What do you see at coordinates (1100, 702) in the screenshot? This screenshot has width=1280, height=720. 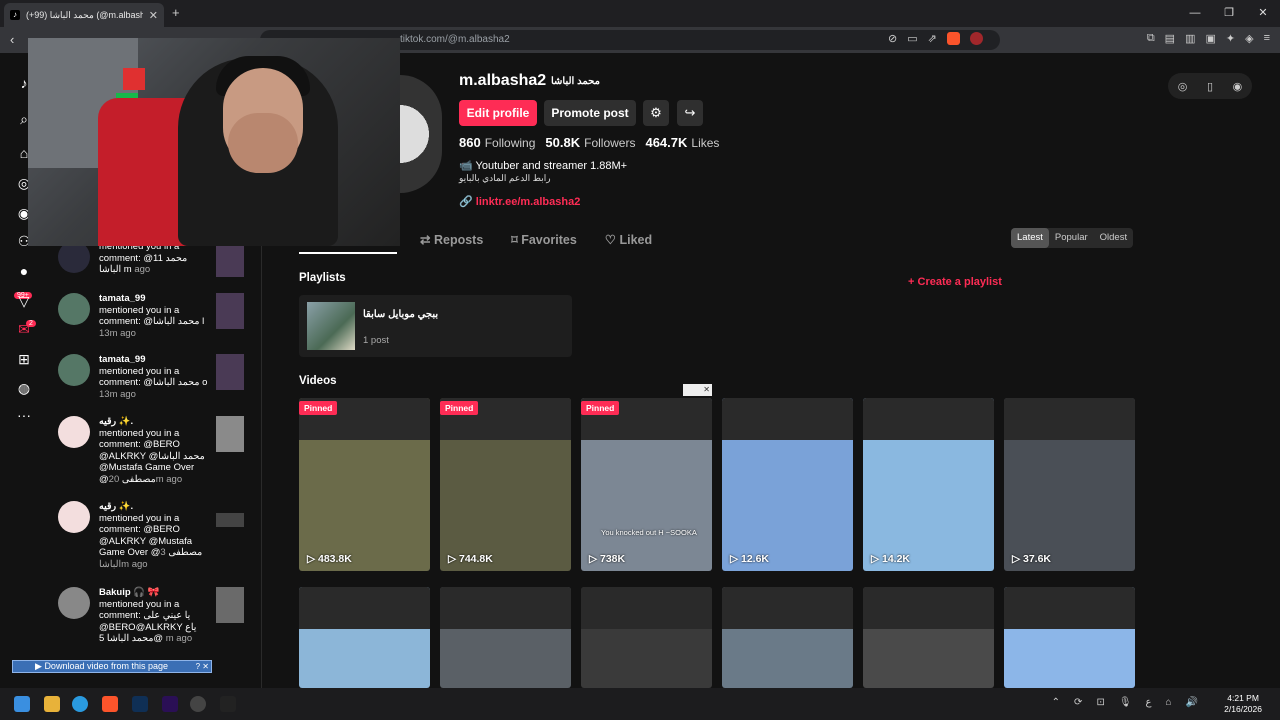 I see `usb-icon: ⊡` at bounding box center [1100, 702].